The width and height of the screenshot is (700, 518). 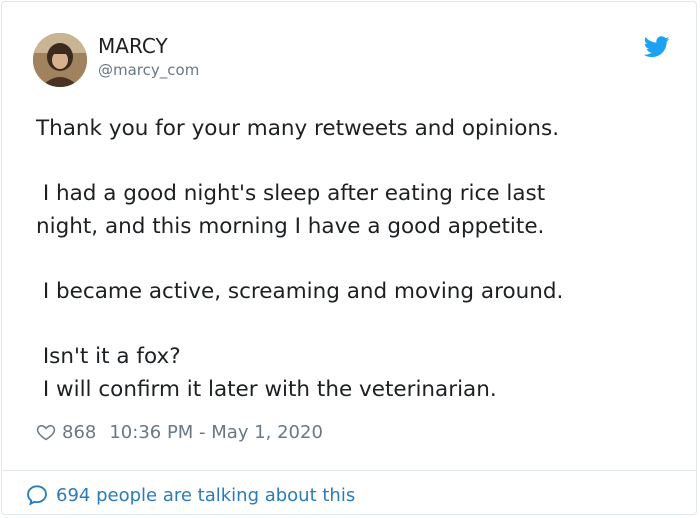 What do you see at coordinates (37, 495) in the screenshot?
I see `speech-bubble-icon` at bounding box center [37, 495].